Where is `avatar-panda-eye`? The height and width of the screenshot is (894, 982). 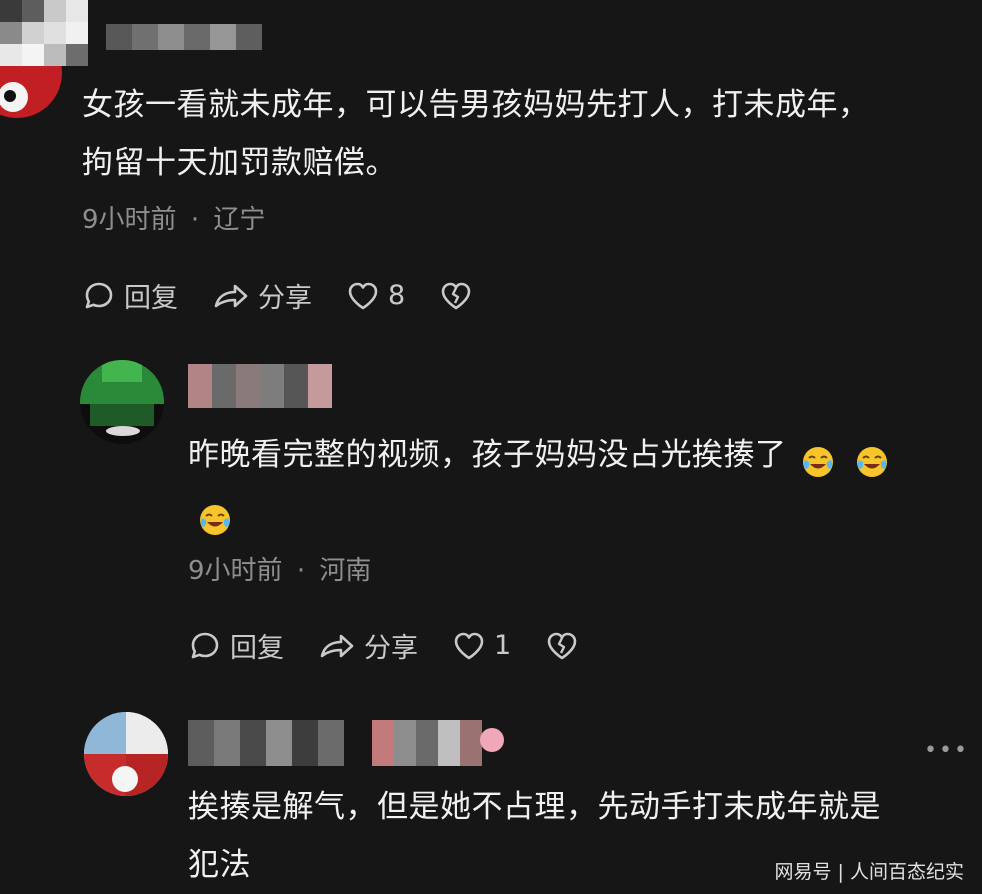
avatar-panda-eye is located at coordinates (10, 96).